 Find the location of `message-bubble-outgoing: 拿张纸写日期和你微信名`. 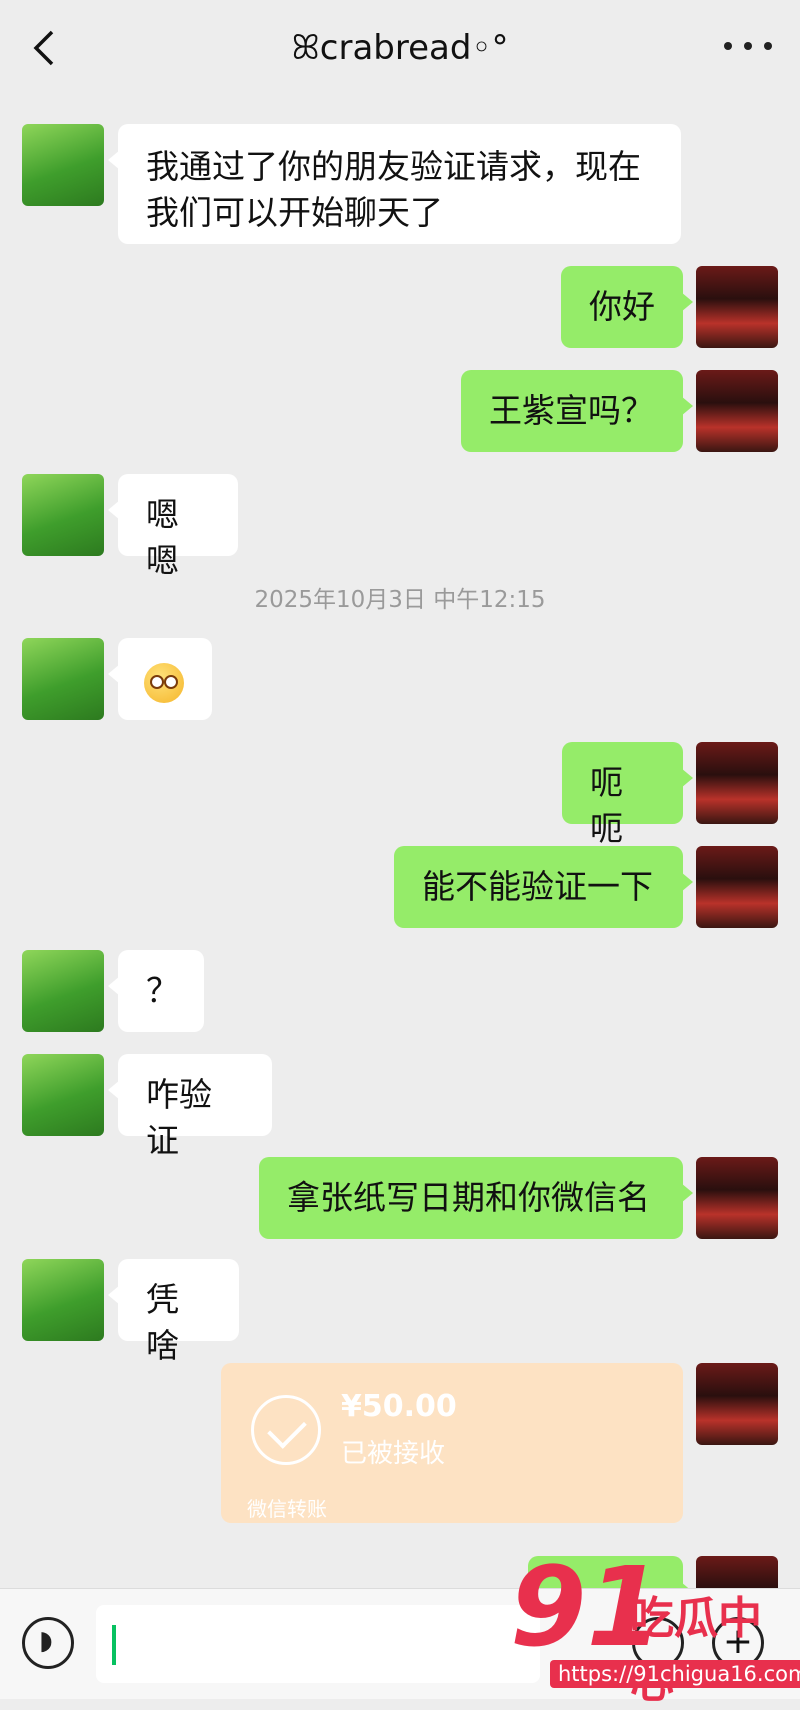

message-bubble-outgoing: 拿张纸写日期和你微信名 is located at coordinates (476, 1198).